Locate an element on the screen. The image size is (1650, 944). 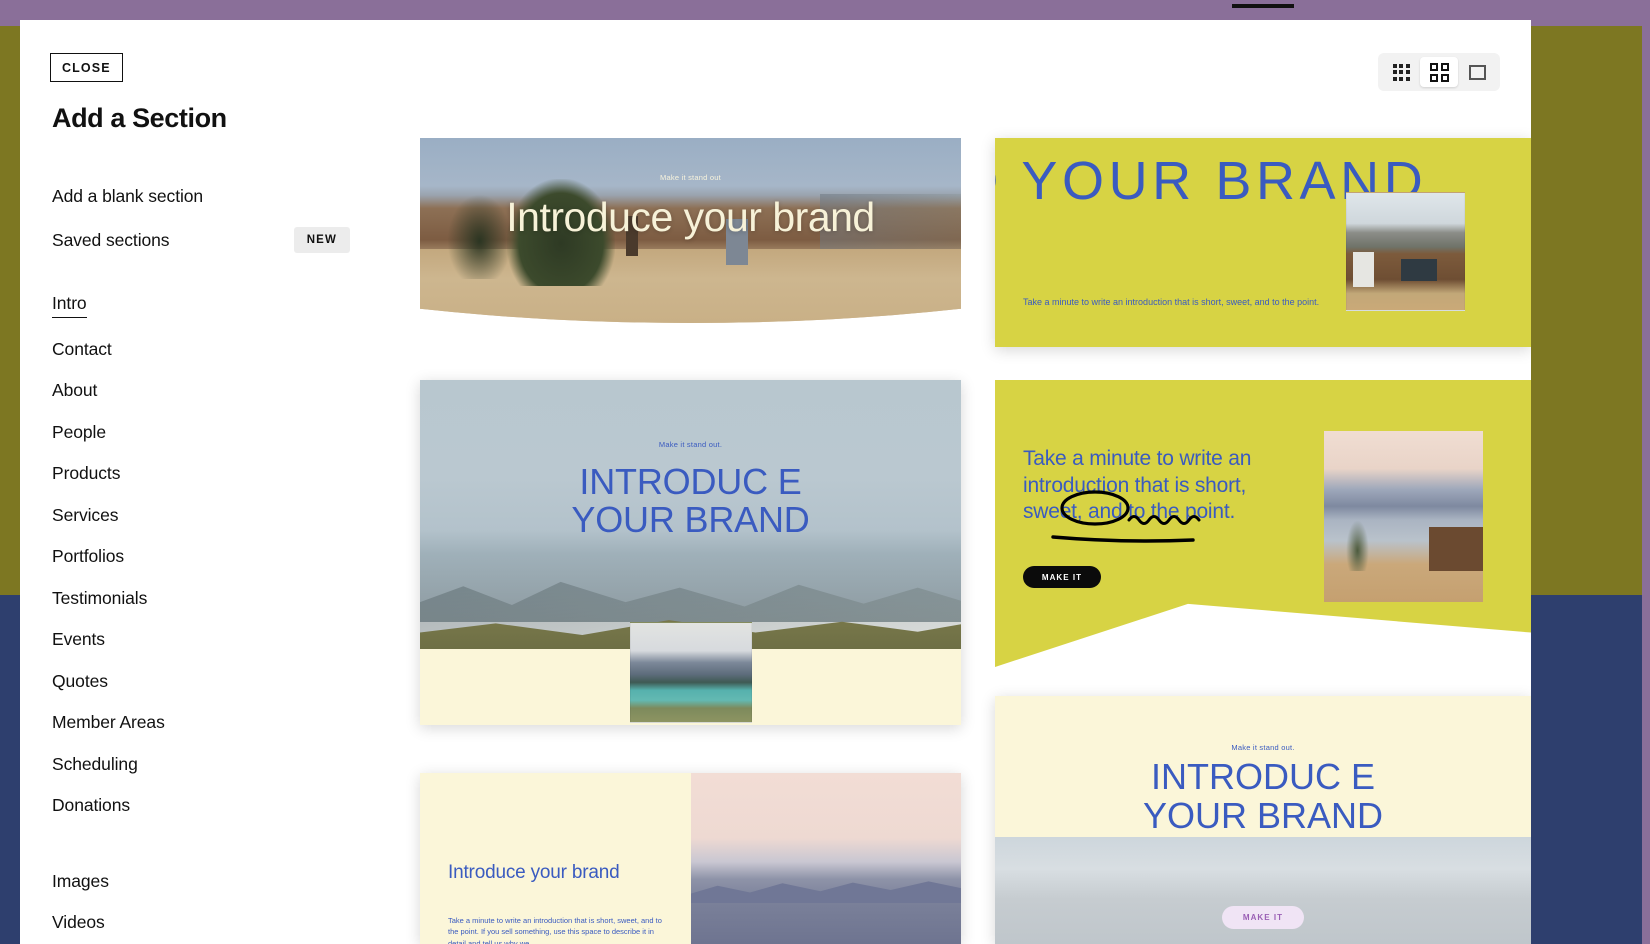
cabin-photo: Make it stand out Introduce your brand is located at coordinates (690, 230).